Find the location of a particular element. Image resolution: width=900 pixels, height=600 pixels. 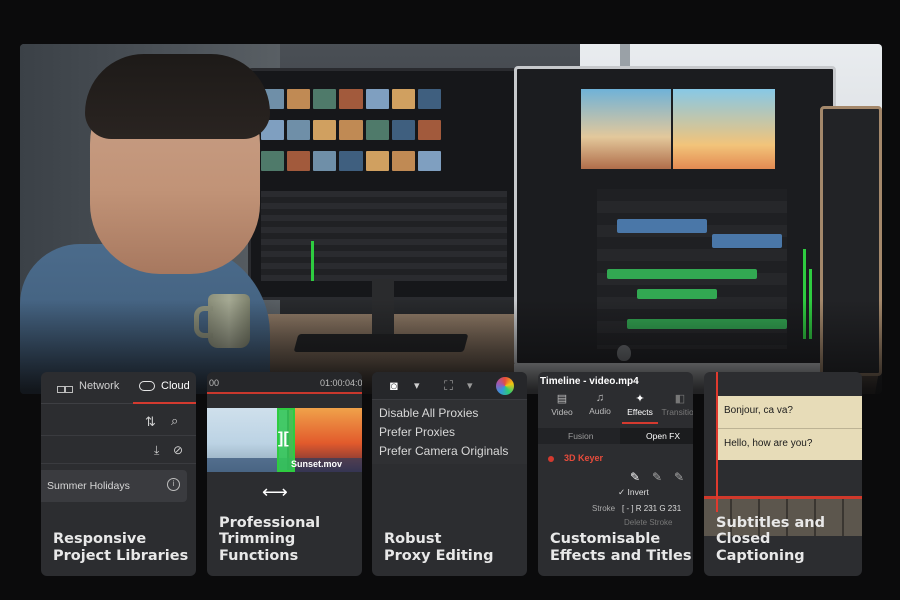

effects-icon: ✦ is located at coordinates (640, 399).